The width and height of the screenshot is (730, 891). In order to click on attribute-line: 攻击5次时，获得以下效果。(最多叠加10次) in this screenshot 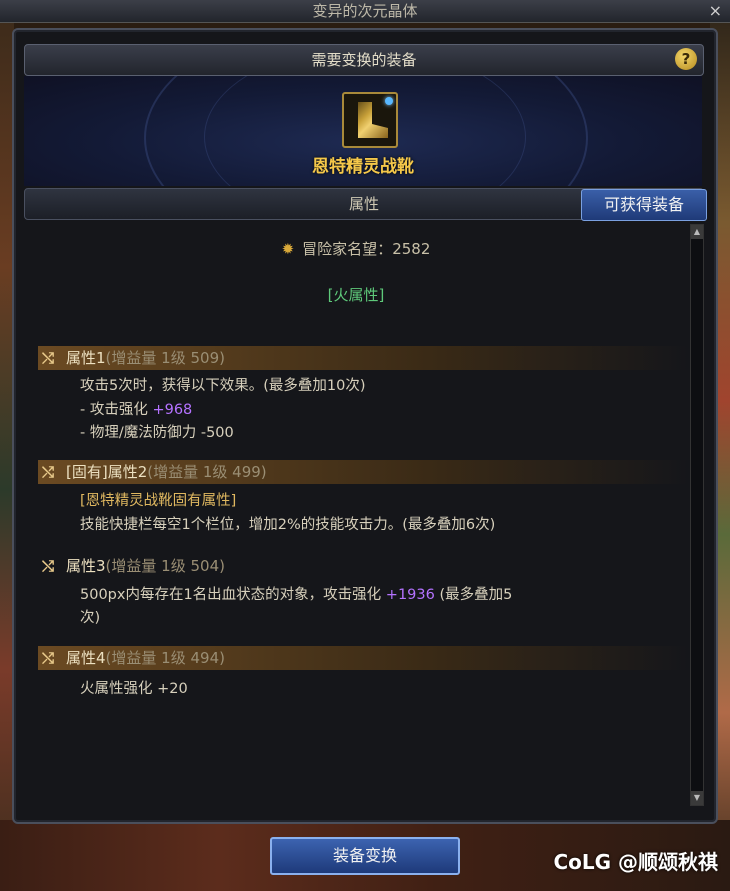, I will do `click(223, 386)`.